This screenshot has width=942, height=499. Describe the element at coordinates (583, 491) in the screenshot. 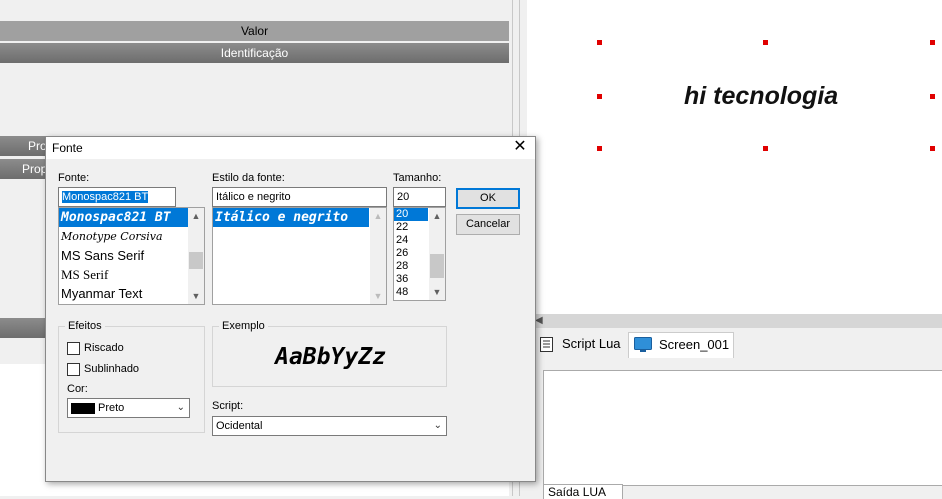

I see `tab-saida-lua: Saída LUA` at that location.